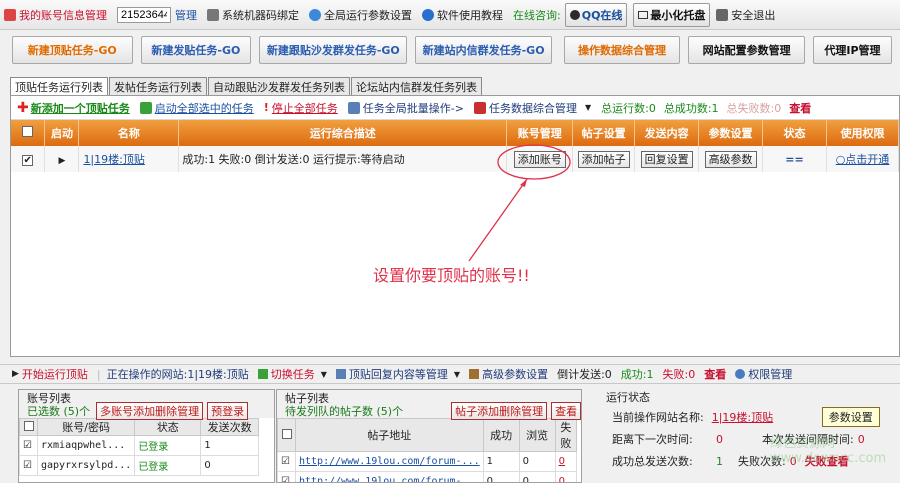 Image resolution: width=900 pixels, height=483 pixels. I want to click on post-manage-button: 帖子添加删除管理, so click(499, 410).